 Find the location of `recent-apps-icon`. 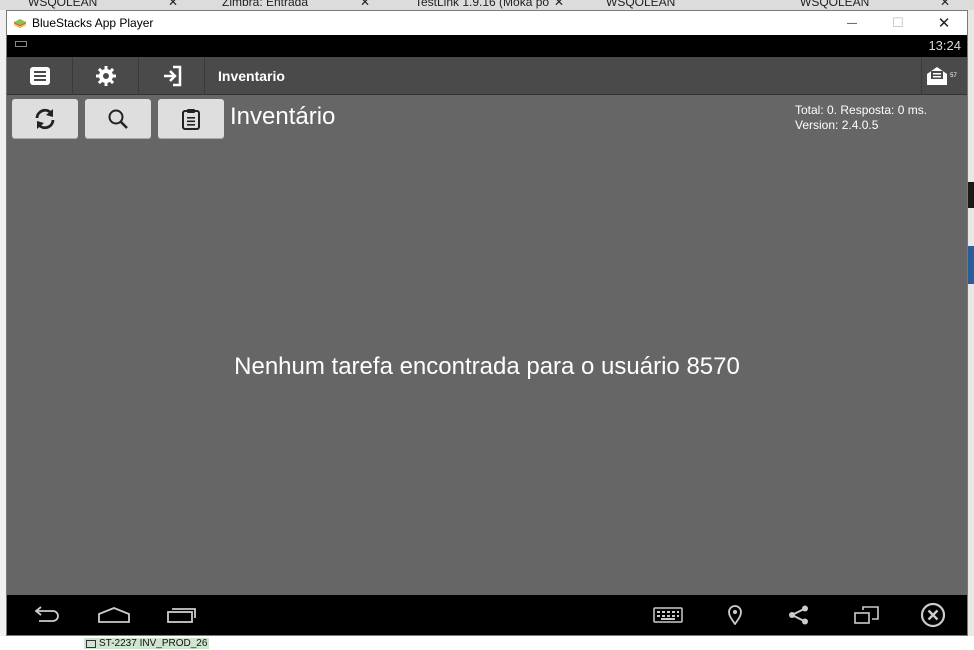

recent-apps-icon is located at coordinates (181, 615).